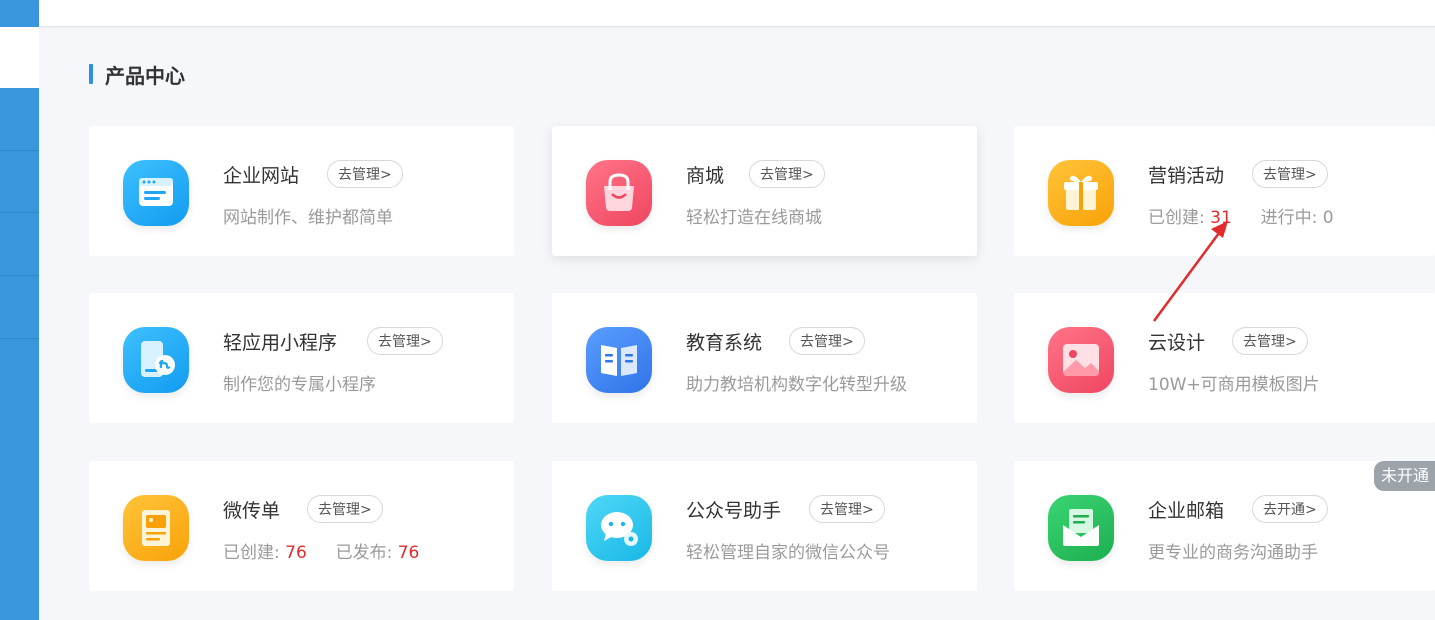 The width and height of the screenshot is (1435, 620). What do you see at coordinates (1186, 176) in the screenshot?
I see `card-title: 营销活动` at bounding box center [1186, 176].